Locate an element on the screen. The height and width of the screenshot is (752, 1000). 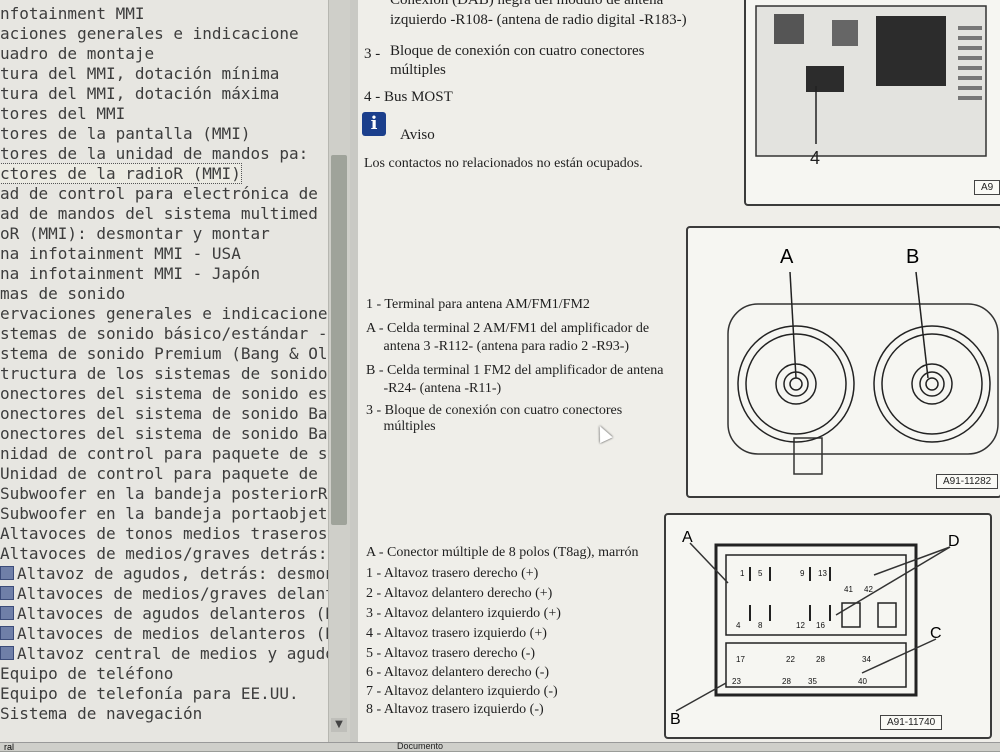
tree-item-label: Subwoofer en la bandeja portaobjetos: is located at coordinates (170, 513).